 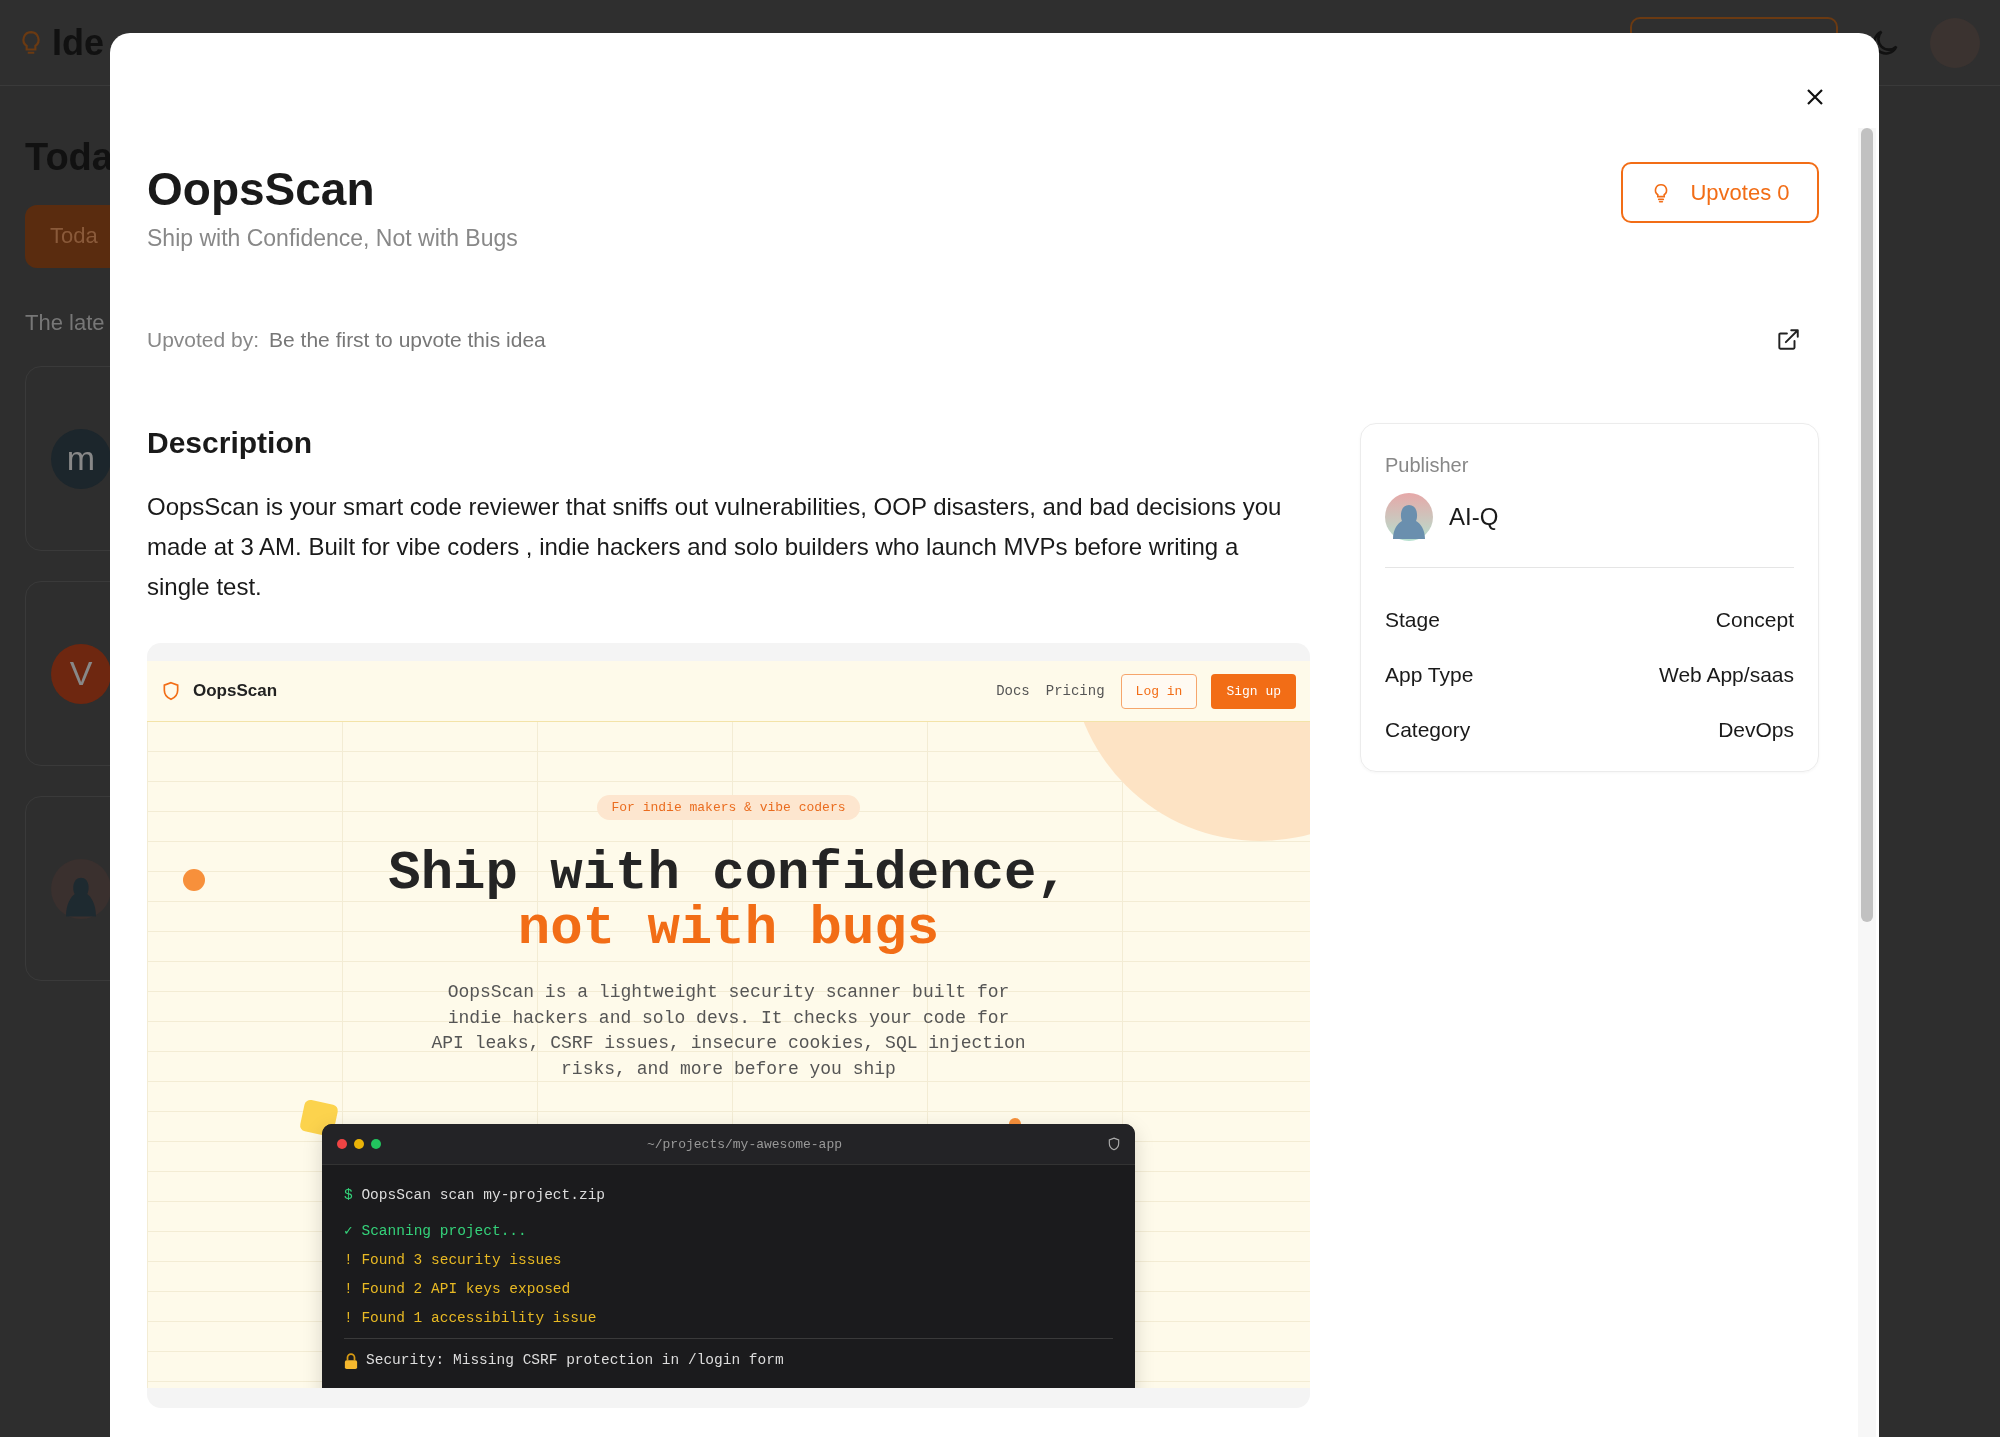 What do you see at coordinates (728, 873) in the screenshot?
I see `hero-headline: Ship with confidence,` at bounding box center [728, 873].